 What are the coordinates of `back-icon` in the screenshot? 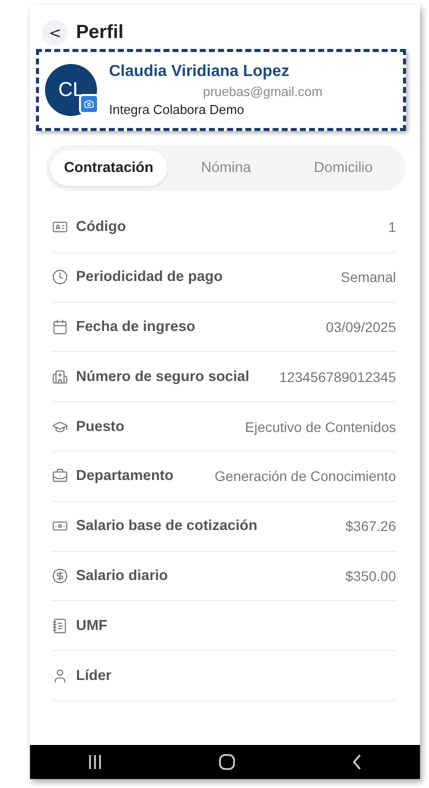 It's located at (357, 762).